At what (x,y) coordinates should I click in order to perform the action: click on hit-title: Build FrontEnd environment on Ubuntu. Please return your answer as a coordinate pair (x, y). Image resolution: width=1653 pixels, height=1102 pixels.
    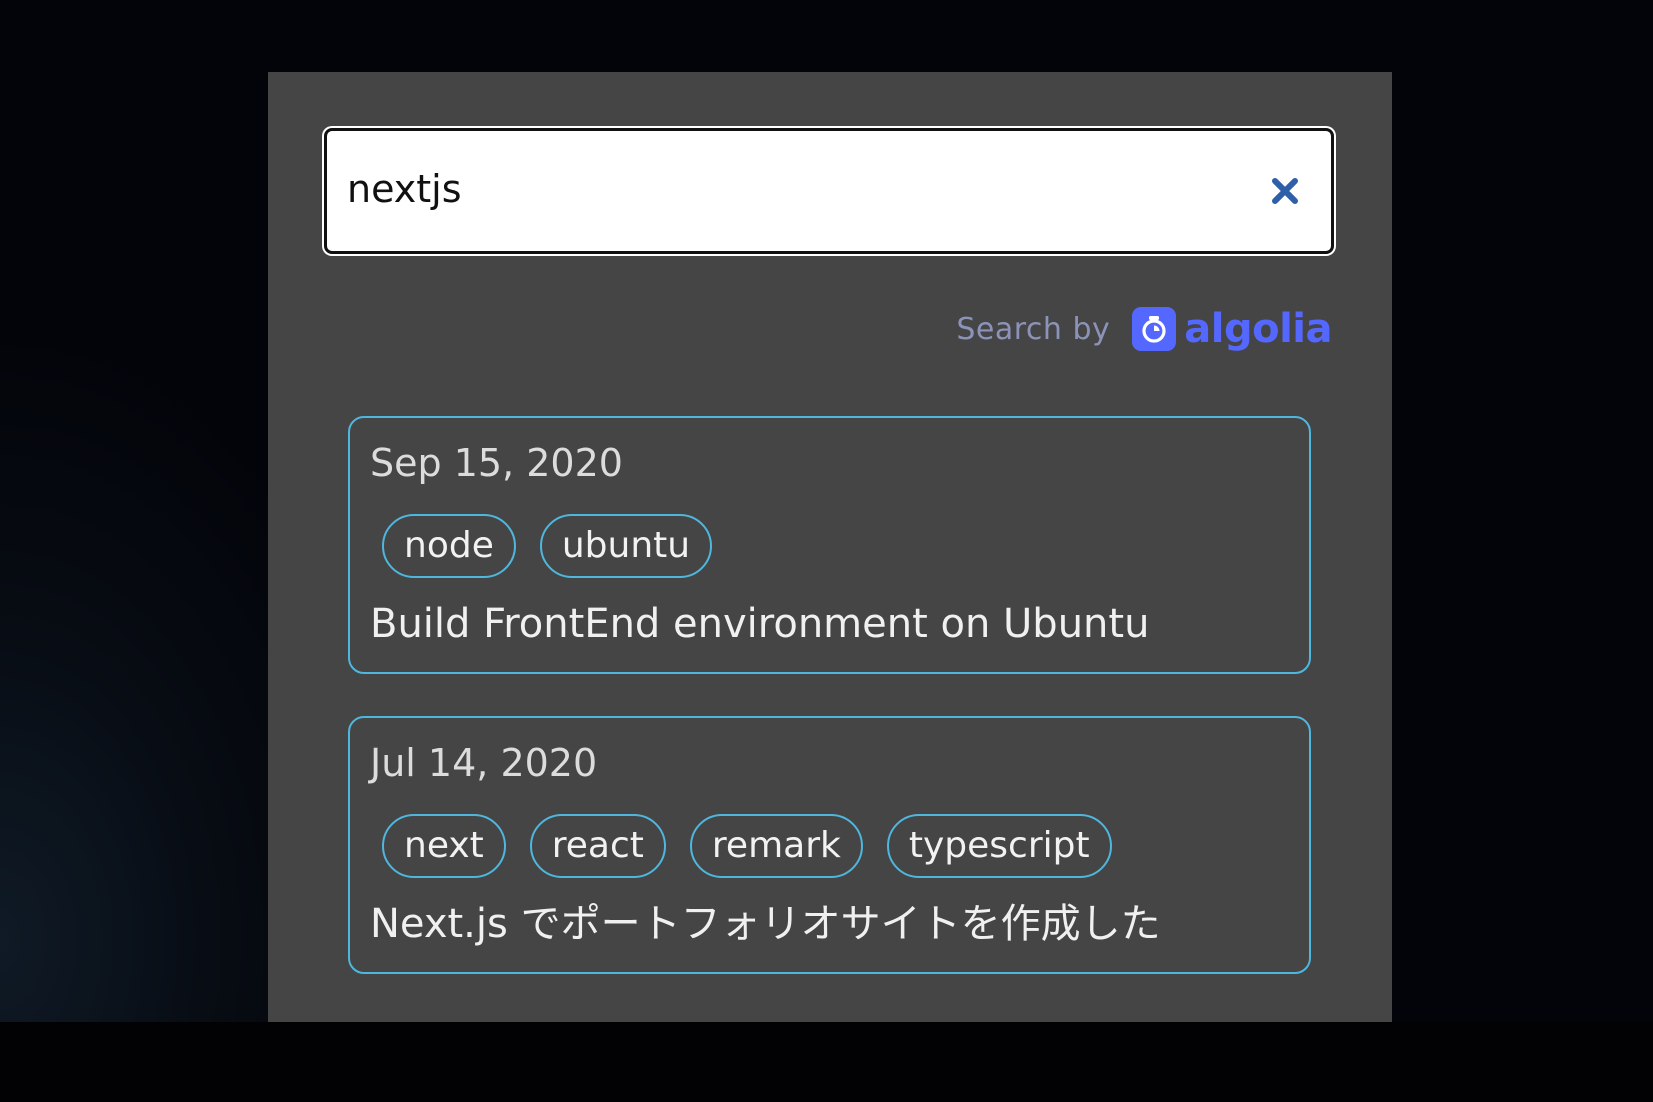
    Looking at the image, I should click on (760, 624).